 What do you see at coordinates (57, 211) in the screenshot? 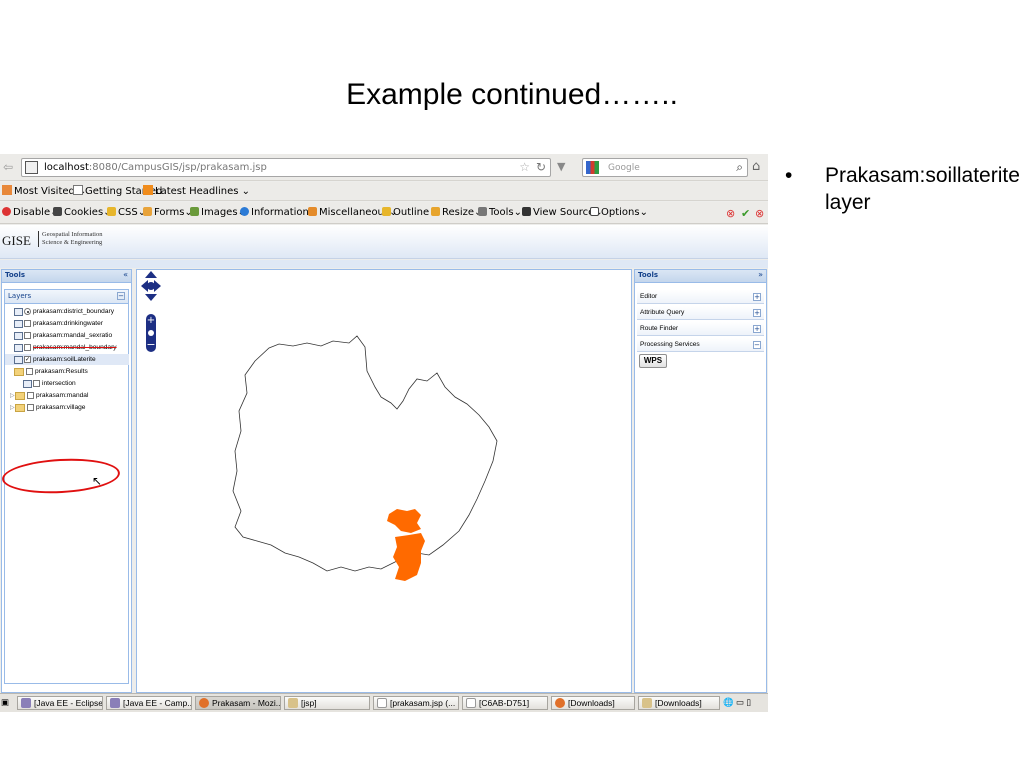
I see `cookies-icon` at bounding box center [57, 211].